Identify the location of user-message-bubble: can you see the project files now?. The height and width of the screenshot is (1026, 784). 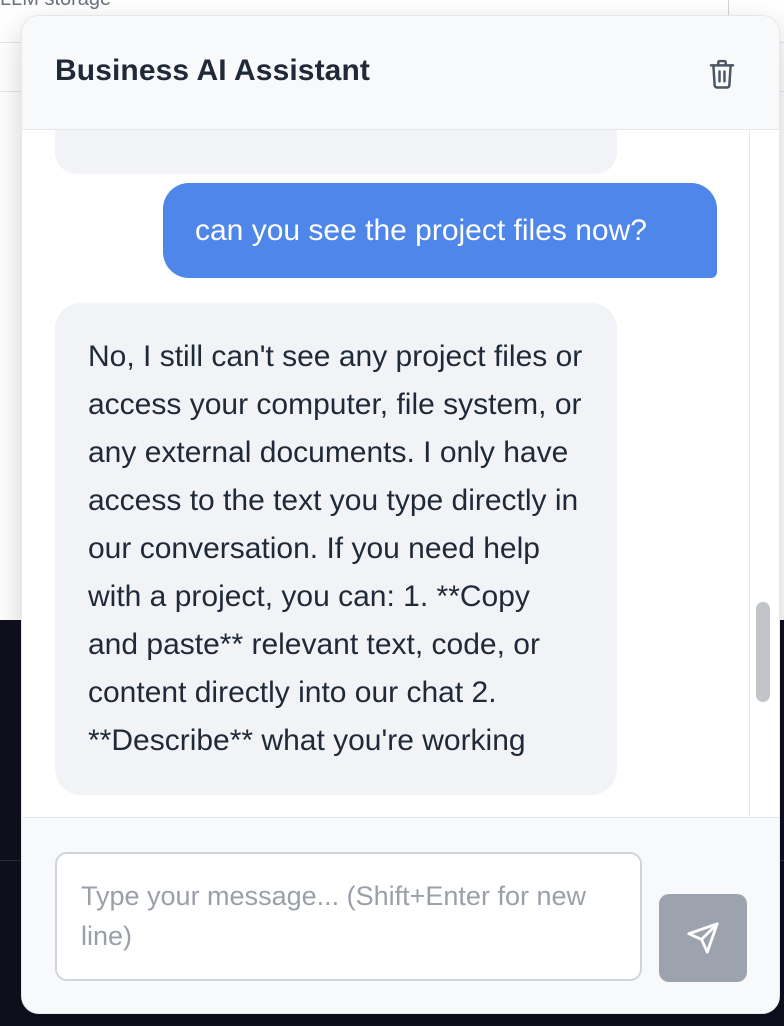
(440, 230).